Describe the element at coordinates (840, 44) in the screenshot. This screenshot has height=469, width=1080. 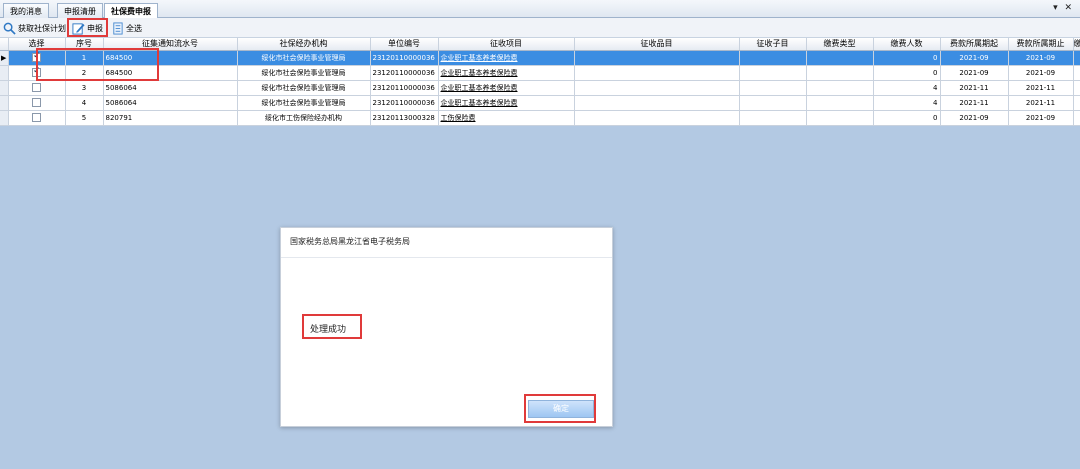
I see `column-header: 缴费类型` at that location.